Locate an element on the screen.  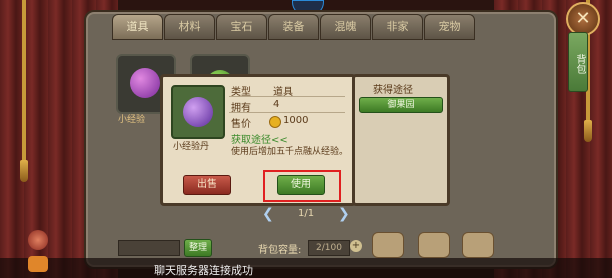
price-label: 售价 is located at coordinates (241, 124).